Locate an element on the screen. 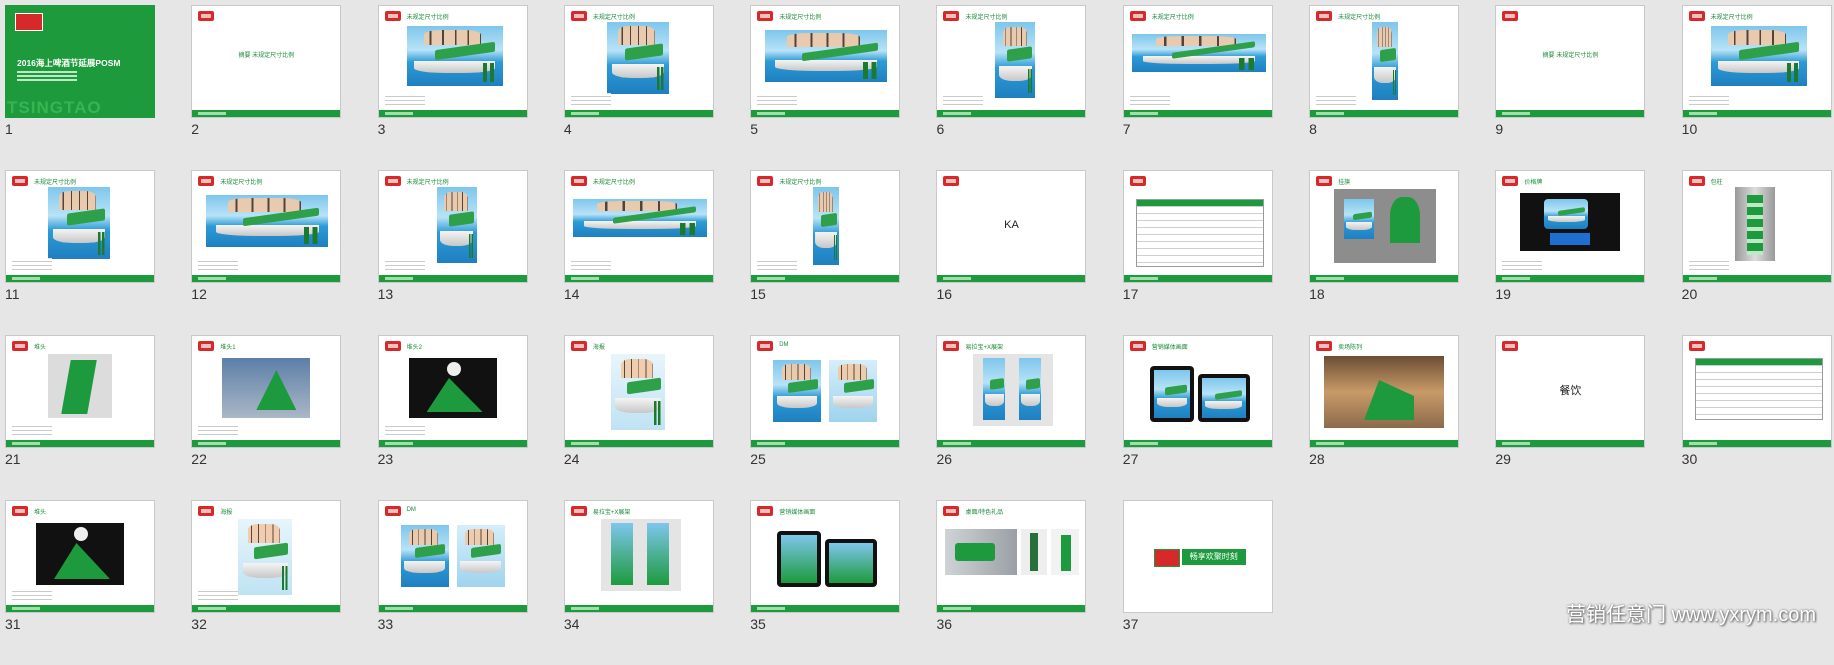 This screenshot has height=665, width=1834. slide-number: 10 is located at coordinates (1689, 129).